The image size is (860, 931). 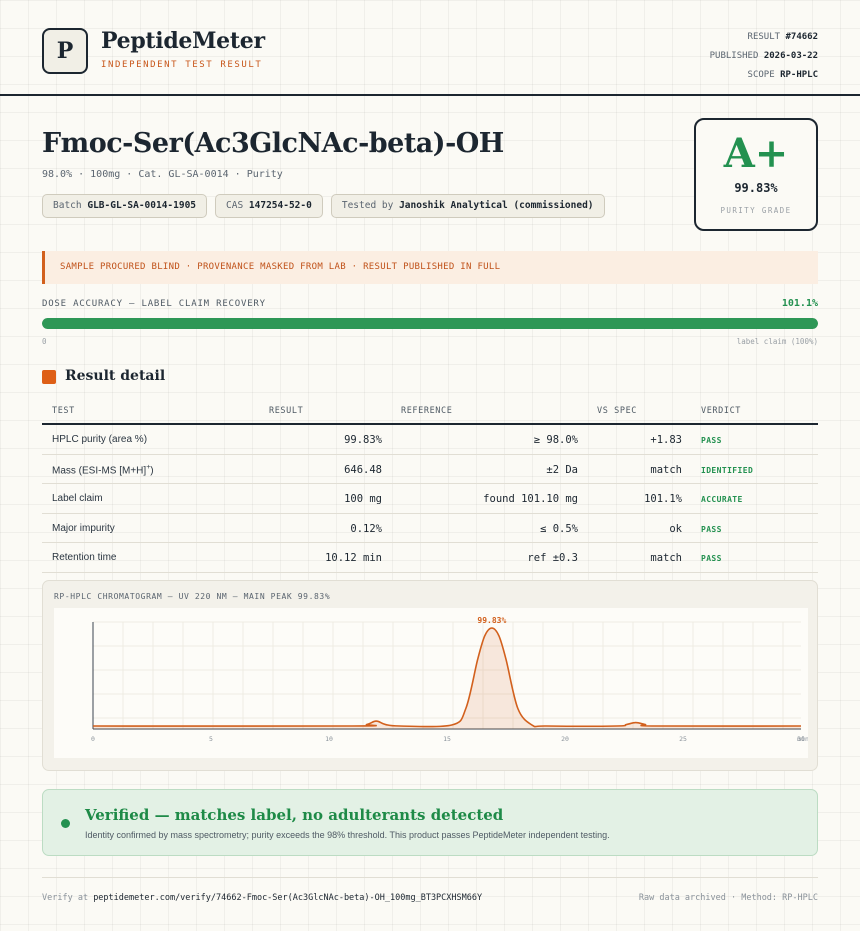 What do you see at coordinates (211, 739) in the screenshot?
I see `x-tick-label: 5` at bounding box center [211, 739].